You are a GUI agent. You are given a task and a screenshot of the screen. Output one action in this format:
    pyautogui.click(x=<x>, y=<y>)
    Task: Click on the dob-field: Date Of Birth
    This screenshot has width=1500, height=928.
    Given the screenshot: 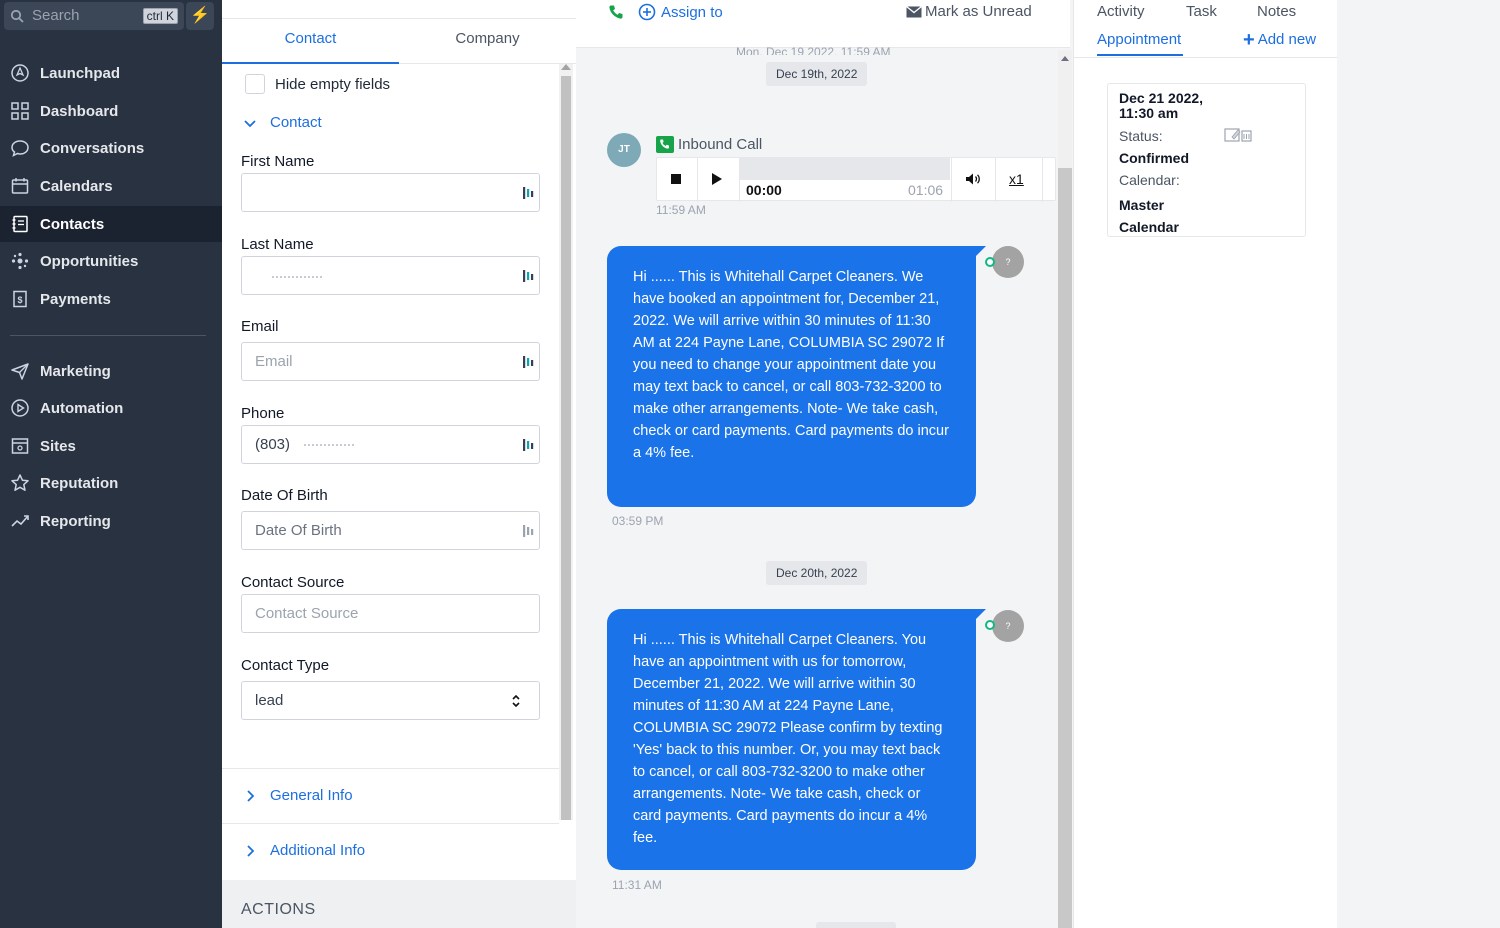 What is the action you would take?
    pyautogui.click(x=390, y=530)
    